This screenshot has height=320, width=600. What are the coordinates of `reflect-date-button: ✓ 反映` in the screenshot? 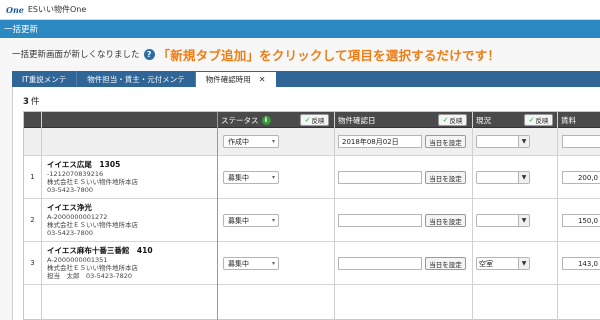 It's located at (452, 120).